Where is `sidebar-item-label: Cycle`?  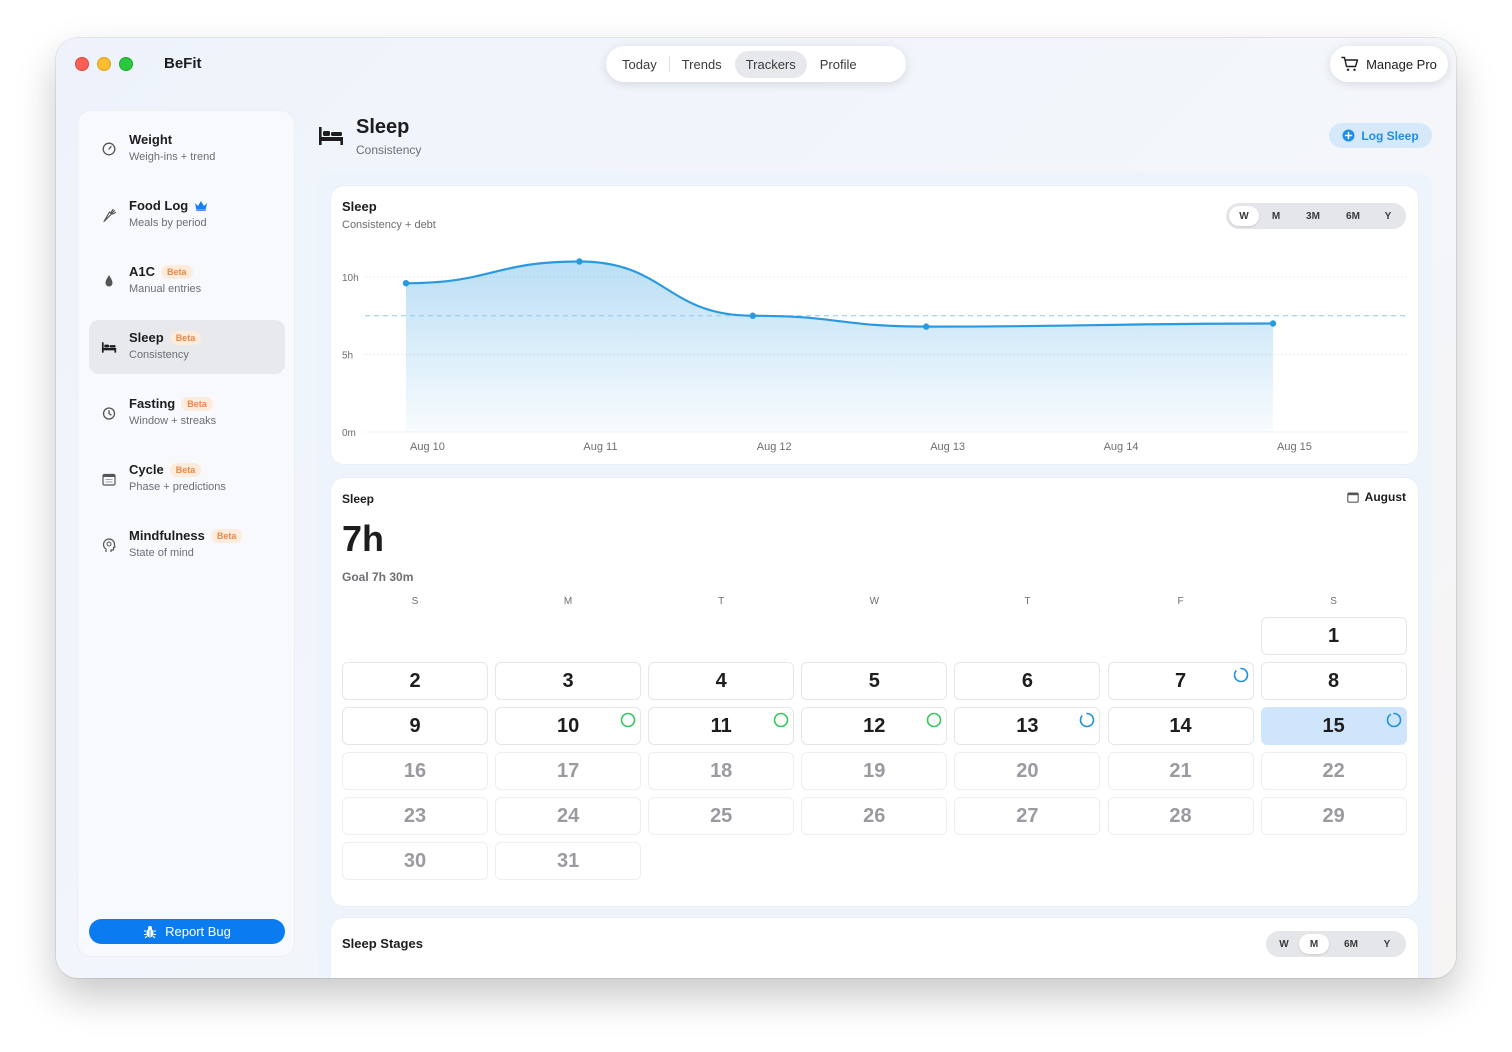 sidebar-item-label: Cycle is located at coordinates (146, 469).